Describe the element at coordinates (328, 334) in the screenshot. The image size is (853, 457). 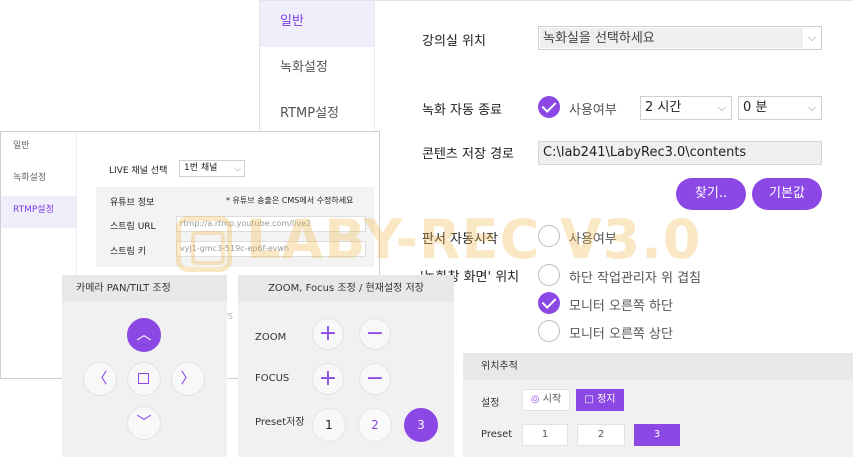
I see `zoom-in-button: +` at that location.